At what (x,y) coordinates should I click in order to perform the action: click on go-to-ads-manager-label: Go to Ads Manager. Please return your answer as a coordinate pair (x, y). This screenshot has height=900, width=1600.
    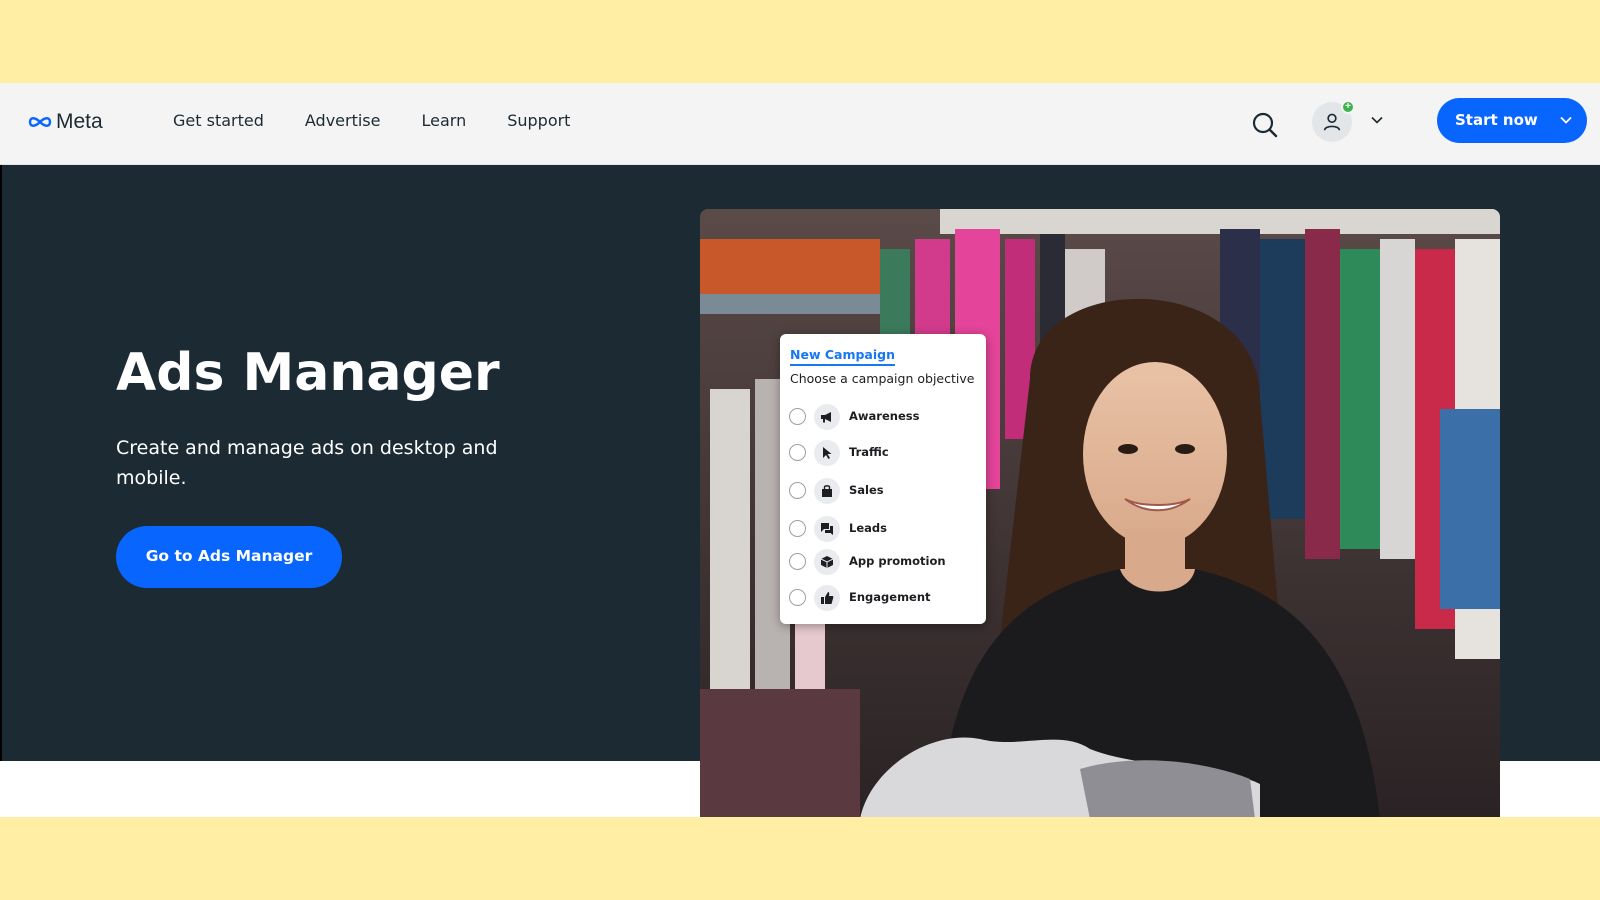
    Looking at the image, I should click on (229, 556).